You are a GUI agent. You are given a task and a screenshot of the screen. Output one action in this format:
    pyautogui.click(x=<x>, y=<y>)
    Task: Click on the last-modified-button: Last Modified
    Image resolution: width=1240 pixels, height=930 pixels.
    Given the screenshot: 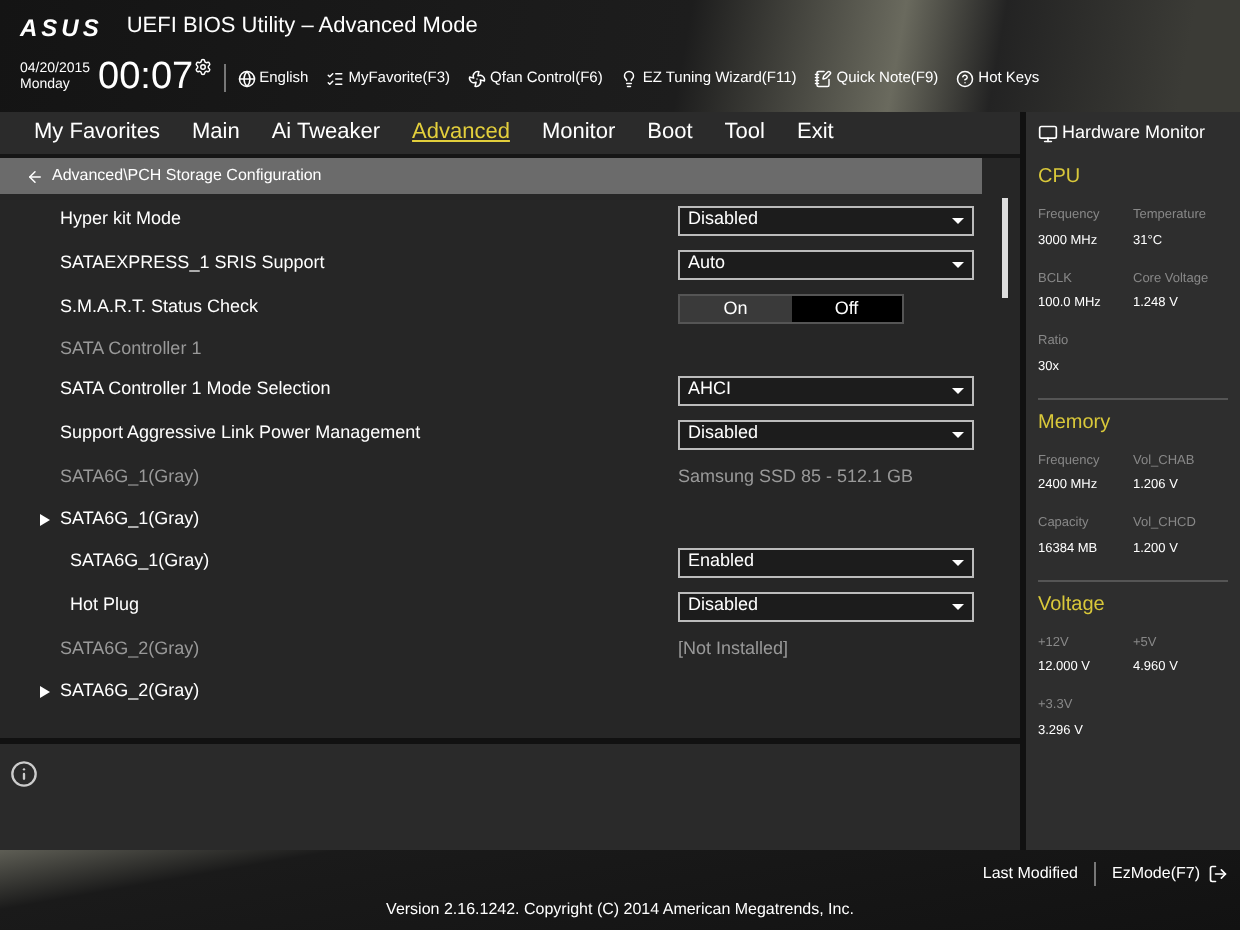 What is the action you would take?
    pyautogui.click(x=1030, y=874)
    